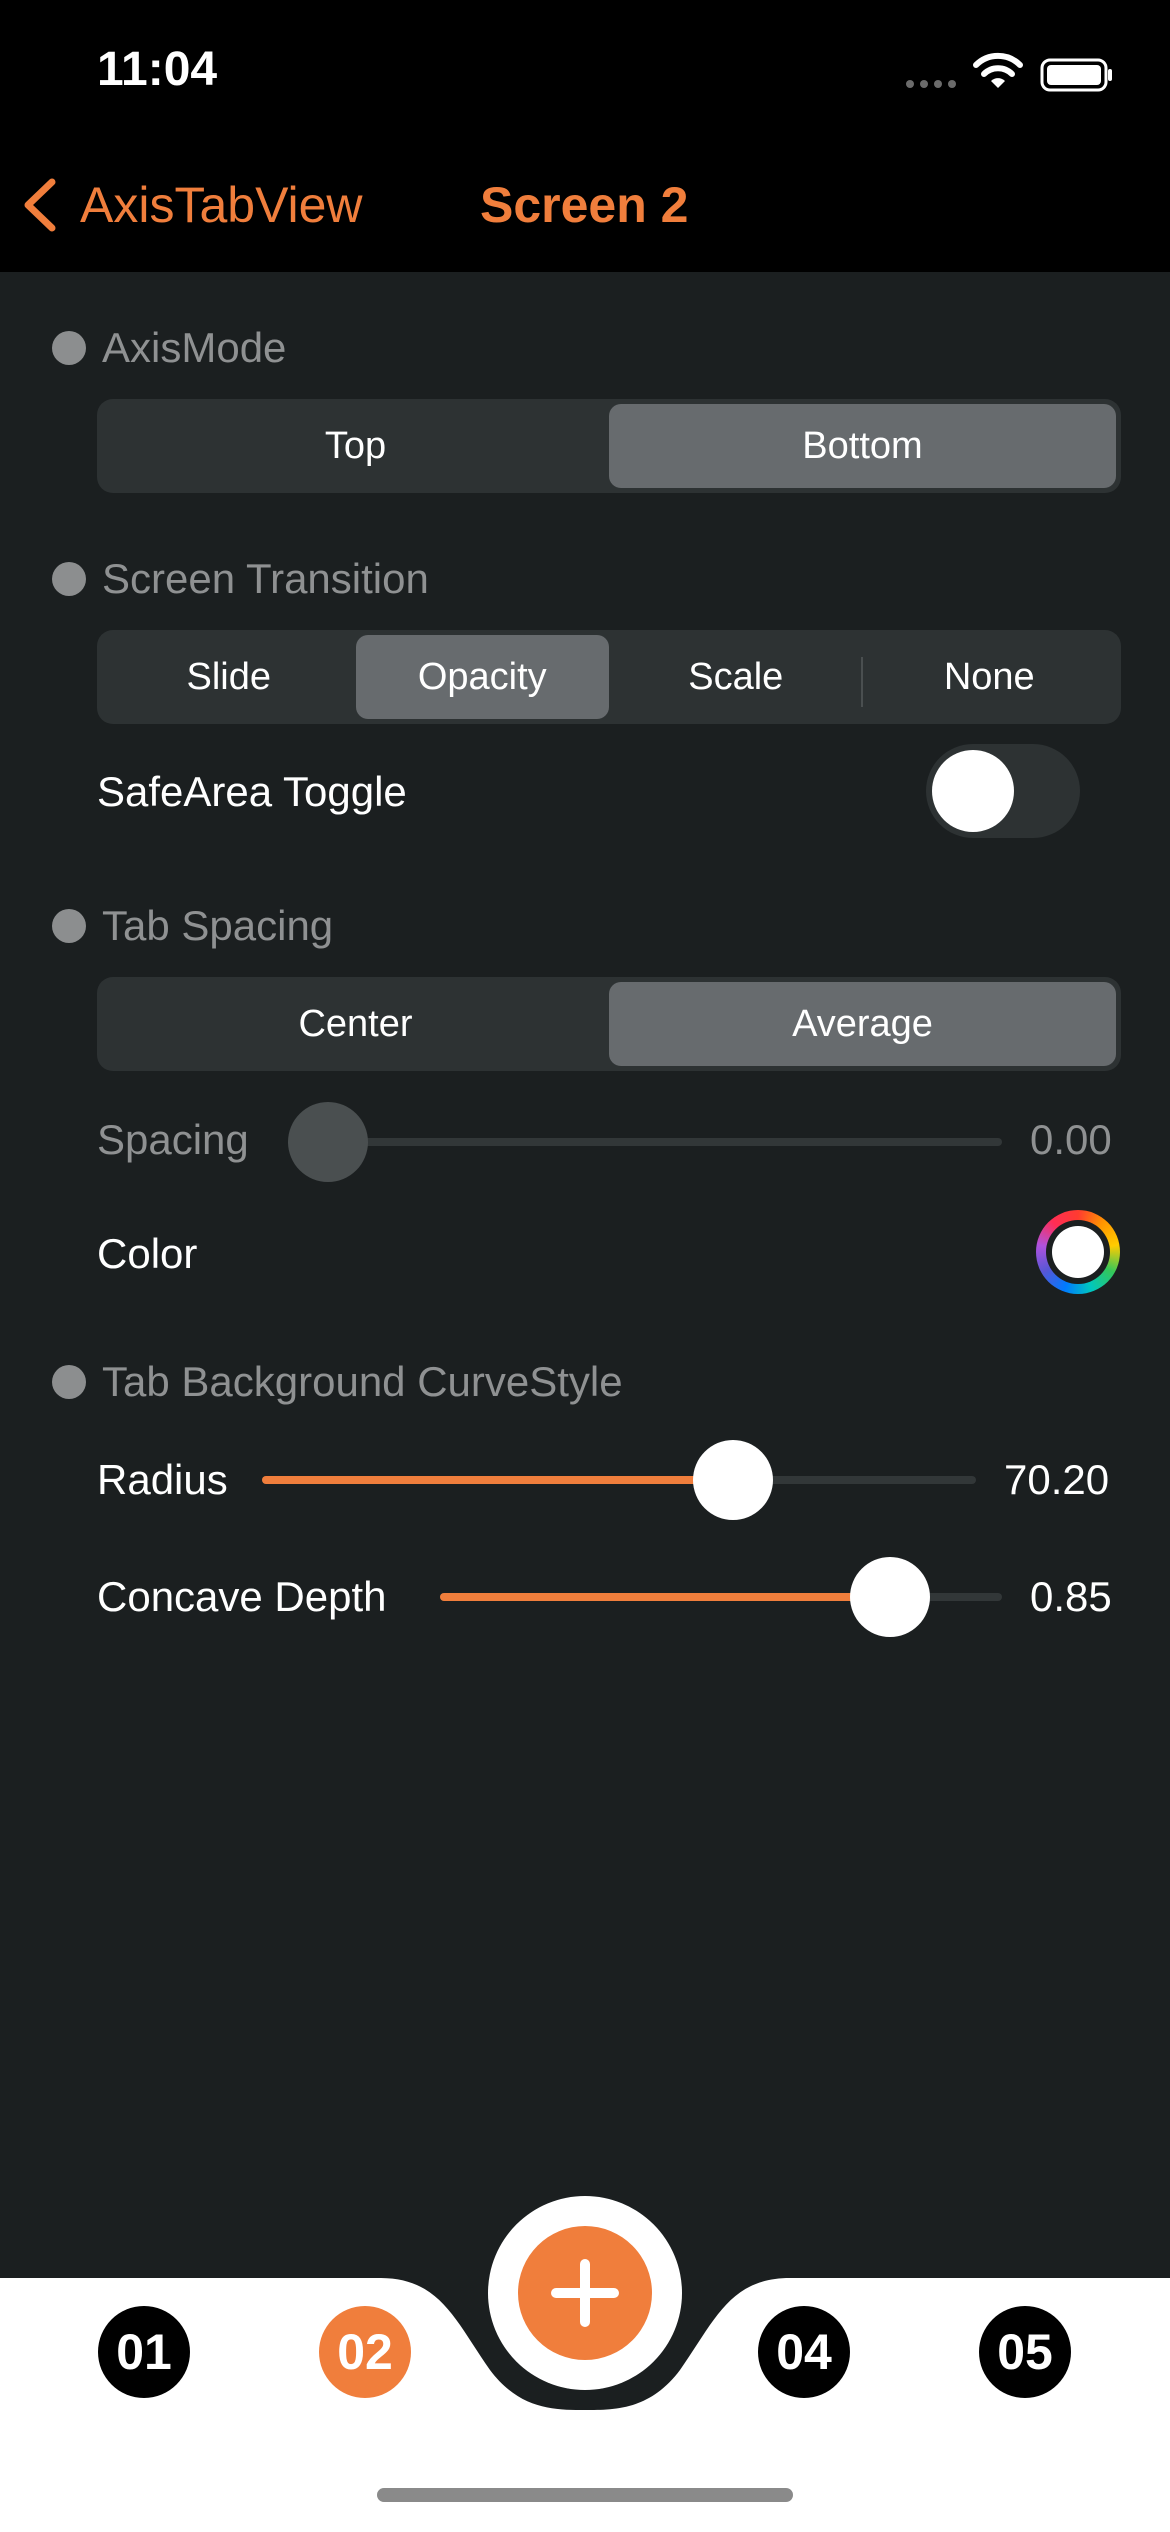 This screenshot has height=2532, width=1170. What do you see at coordinates (355, 446) in the screenshot?
I see `segment-top: Top` at bounding box center [355, 446].